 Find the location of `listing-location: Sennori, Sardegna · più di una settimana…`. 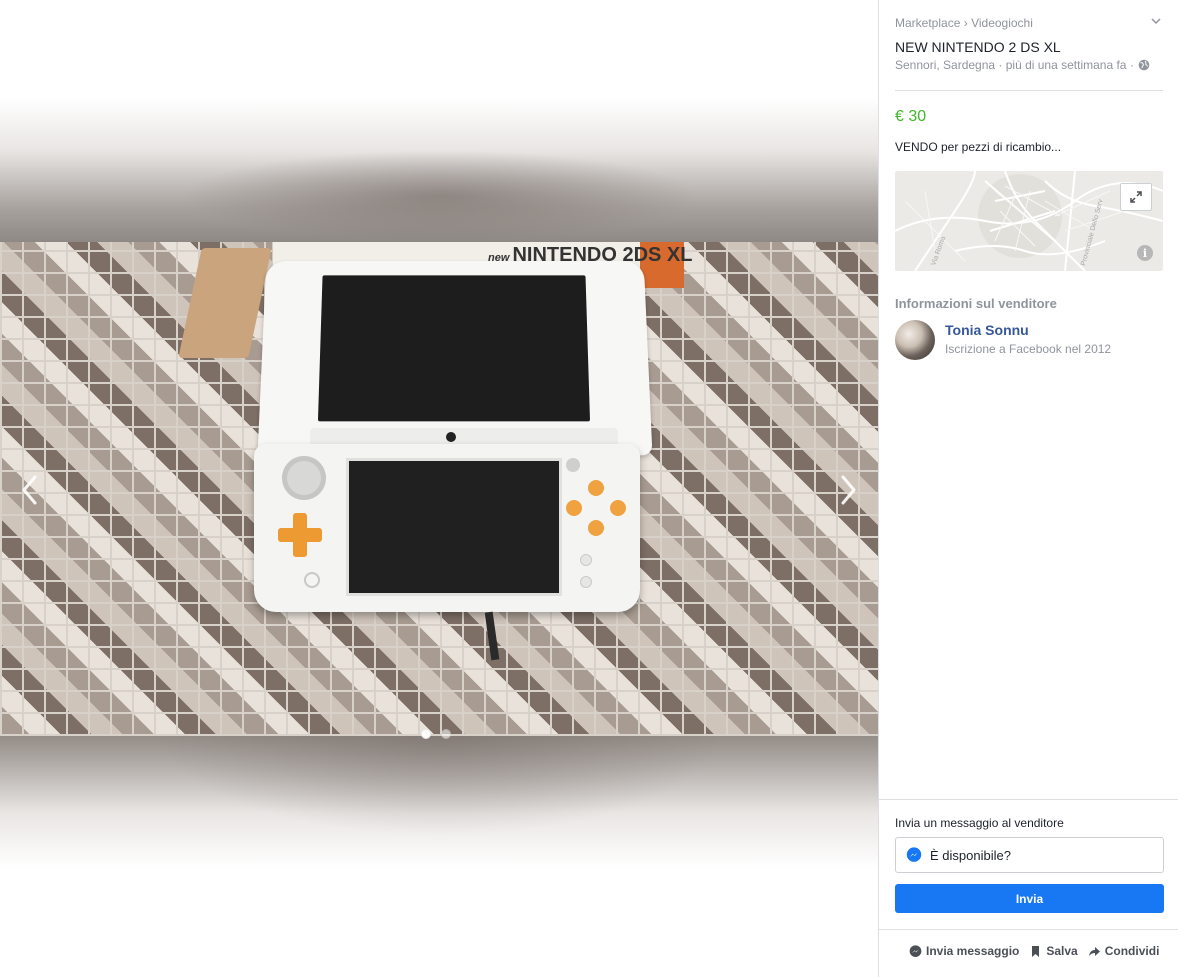

listing-location: Sennori, Sardegna · più di una settimana… is located at coordinates (1022, 65).